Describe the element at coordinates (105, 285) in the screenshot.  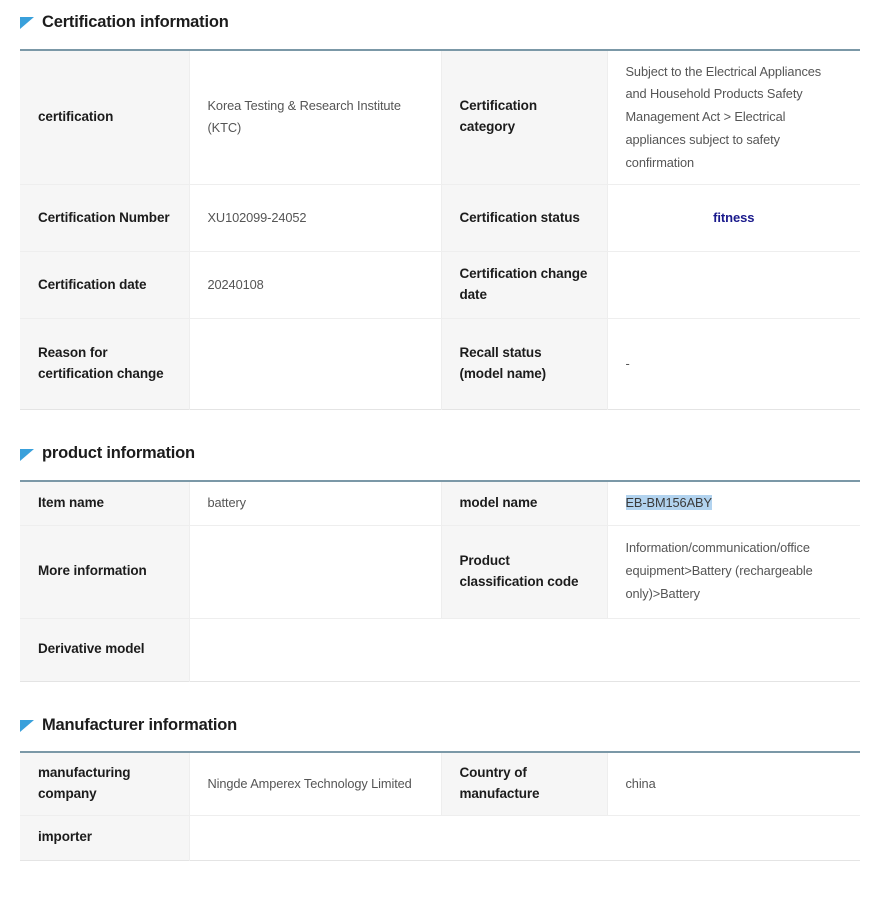
I see `row-label-certification-date: Certification date` at that location.